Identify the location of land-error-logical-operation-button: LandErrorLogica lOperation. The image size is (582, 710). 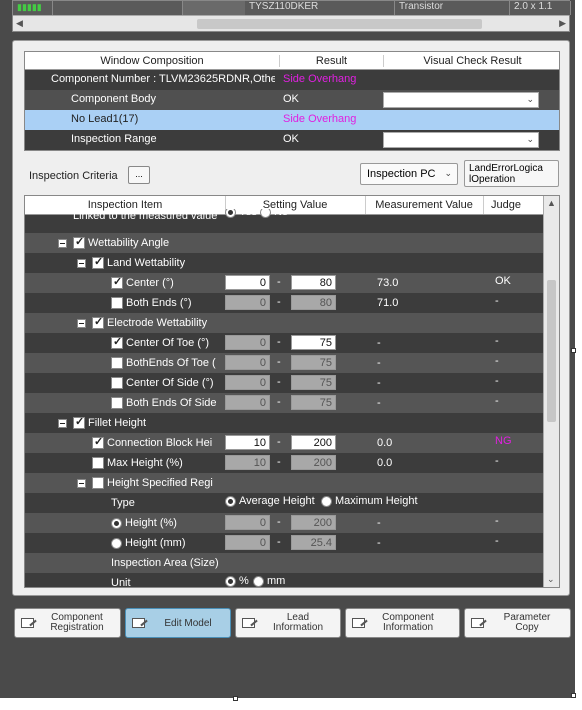
(511, 173).